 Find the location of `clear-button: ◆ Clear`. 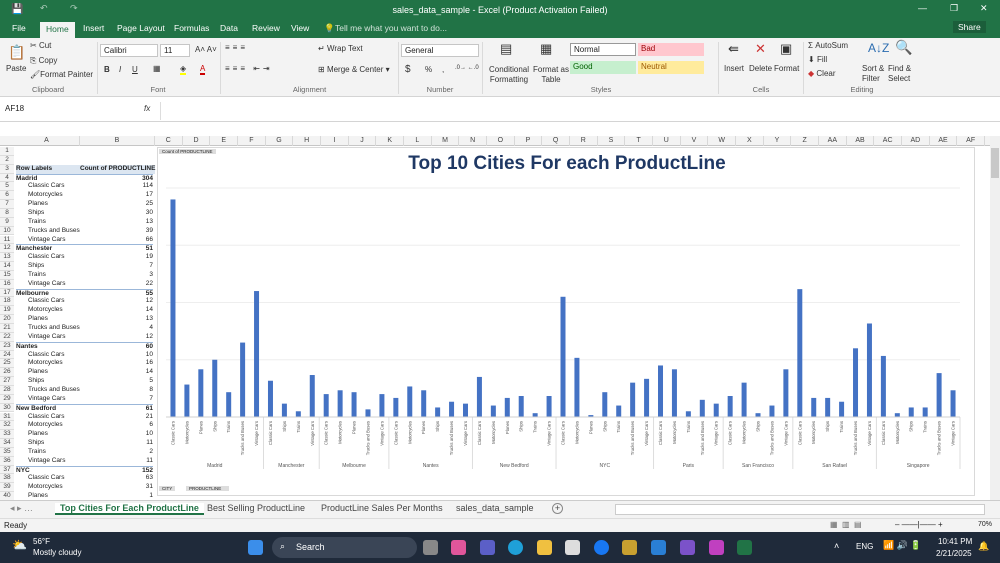

clear-button: ◆ Clear is located at coordinates (822, 73).